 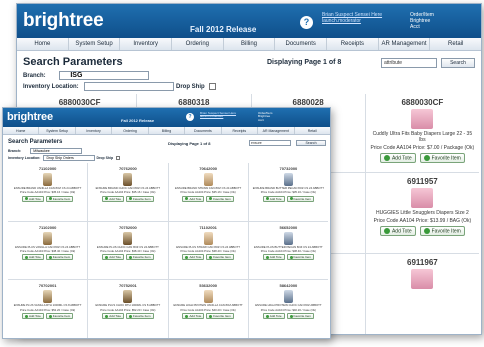 I want to click on product-code: 70702001, so click(x=47, y=285).